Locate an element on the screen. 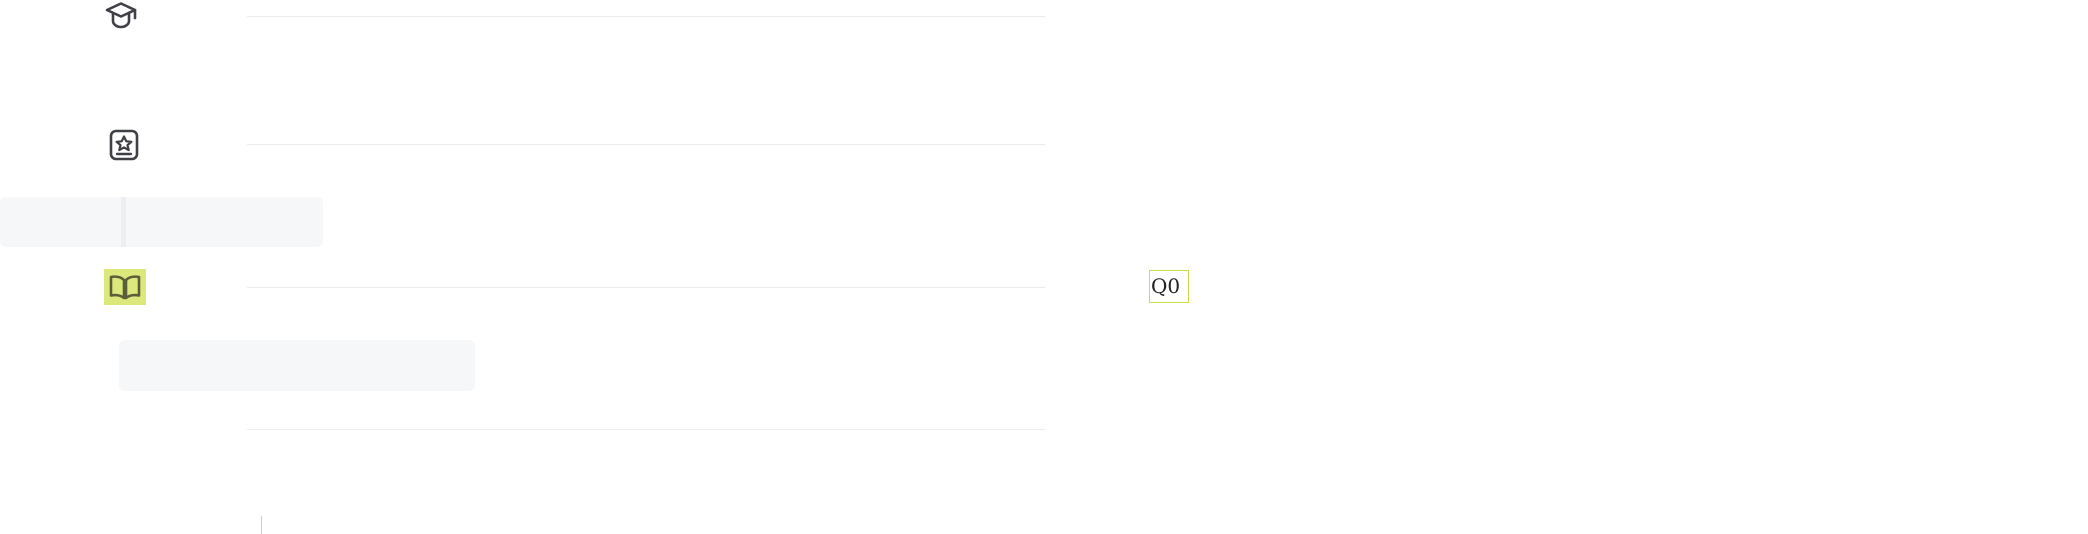 This screenshot has height=534, width=2088. loading-placeholder-row is located at coordinates (161, 222).